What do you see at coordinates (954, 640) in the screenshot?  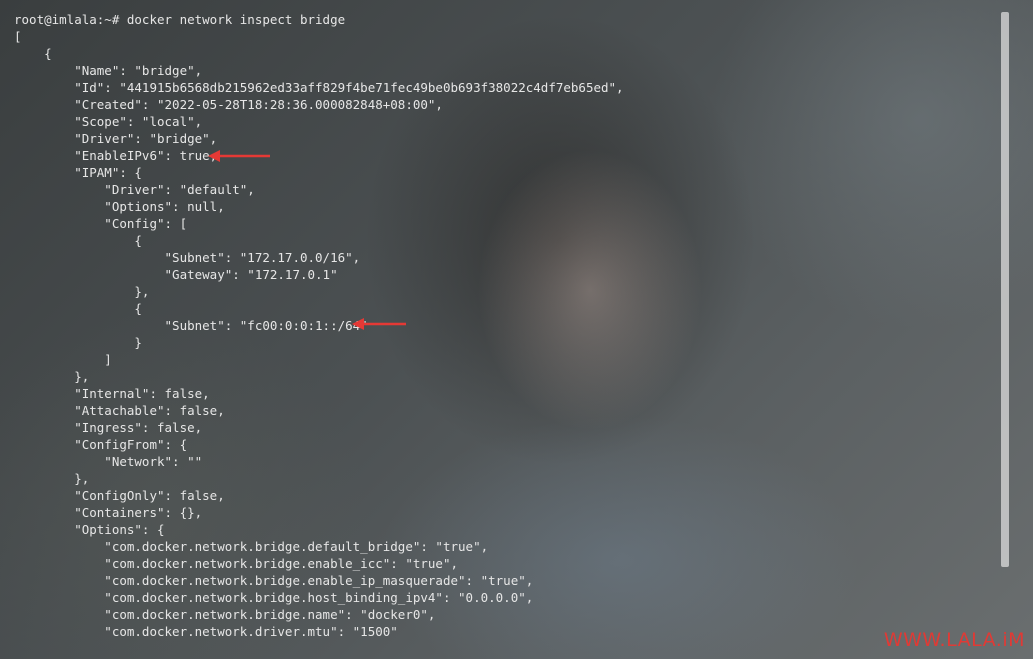 I see `watermark: WWW.LALA.iM` at bounding box center [954, 640].